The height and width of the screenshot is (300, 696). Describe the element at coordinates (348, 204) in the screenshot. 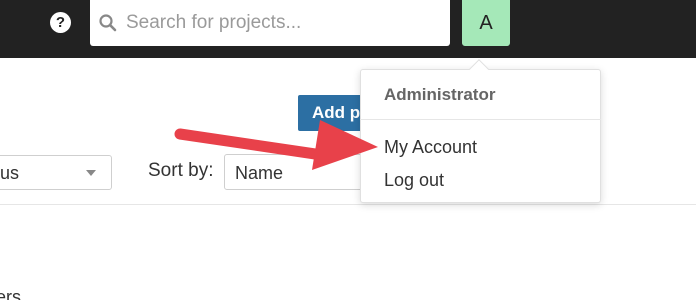

I see `divider` at that location.